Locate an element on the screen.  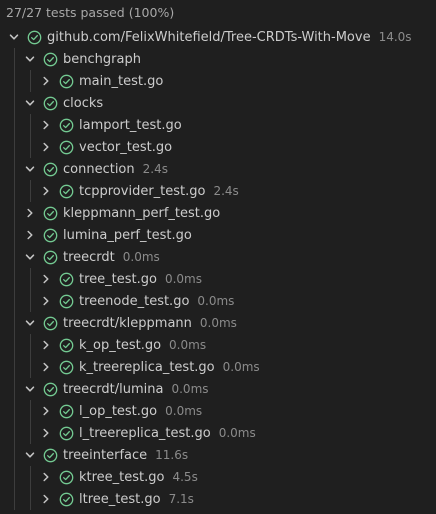
test-tree-item: lumina_perf_test.go is located at coordinates (218, 235).